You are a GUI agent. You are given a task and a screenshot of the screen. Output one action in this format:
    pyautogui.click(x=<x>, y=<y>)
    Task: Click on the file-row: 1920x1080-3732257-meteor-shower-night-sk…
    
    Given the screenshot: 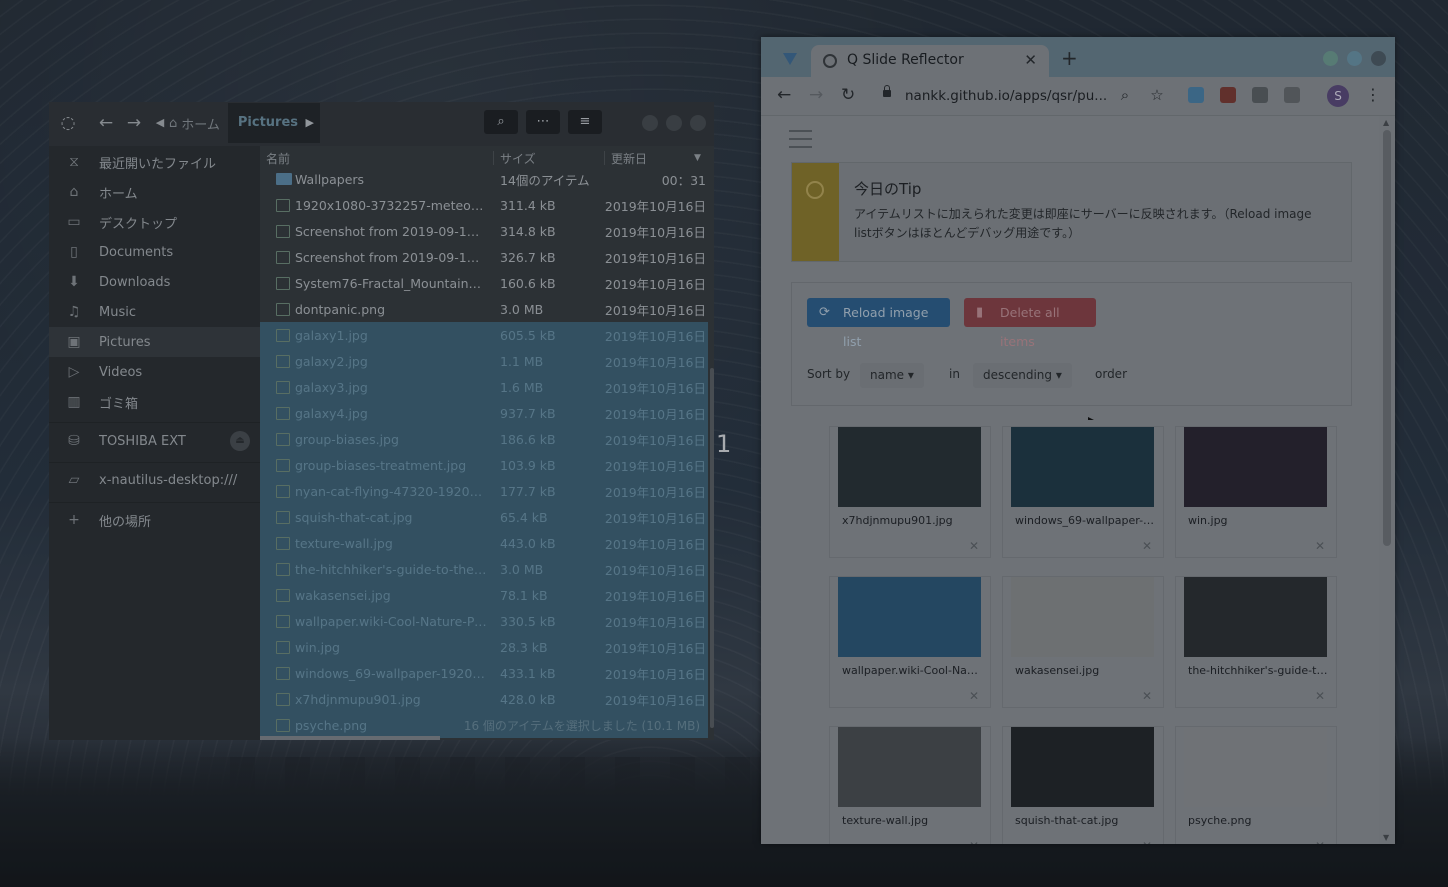 What is the action you would take?
    pyautogui.click(x=484, y=205)
    